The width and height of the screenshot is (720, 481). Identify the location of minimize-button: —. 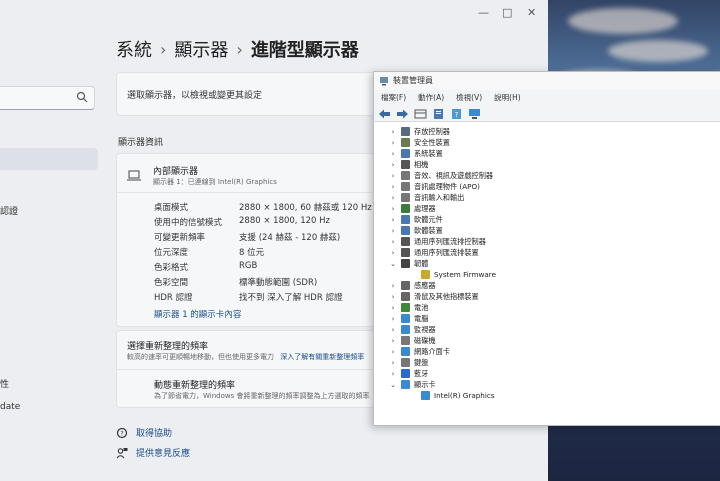
(483, 12).